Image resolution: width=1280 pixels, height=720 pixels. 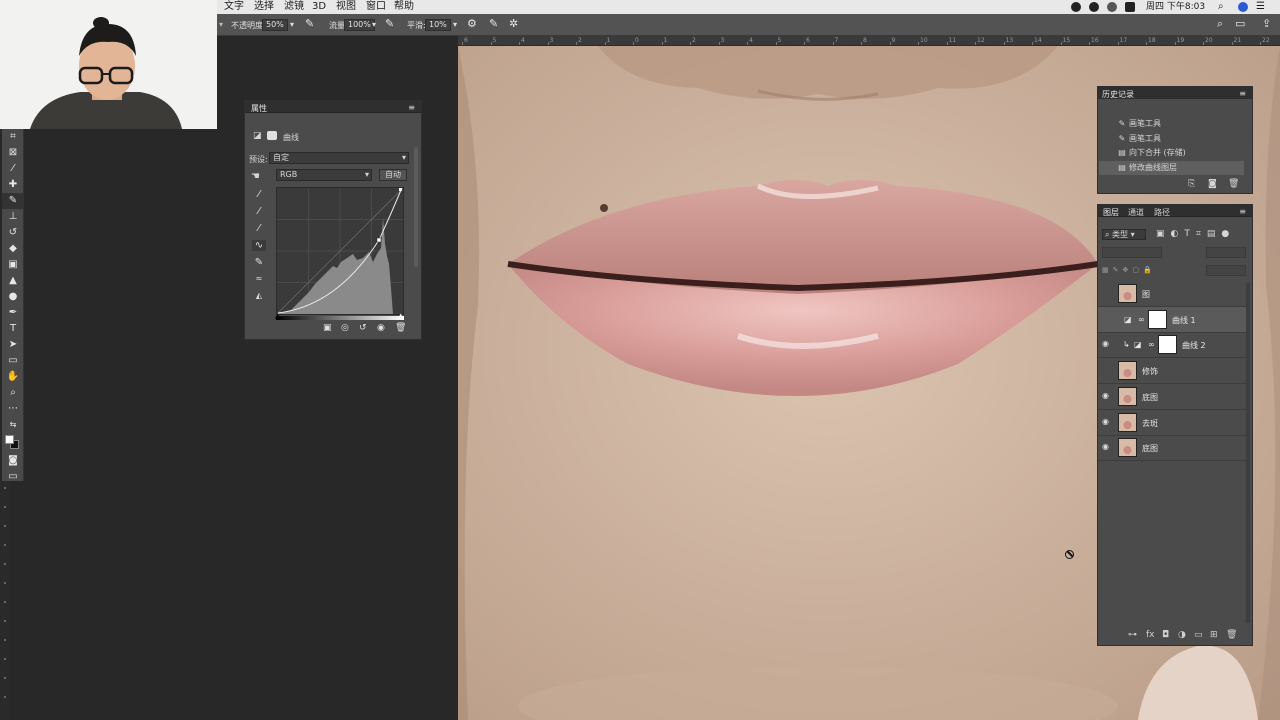 What do you see at coordinates (13, 345) in the screenshot?
I see `path-selection-tool-icon: ➤` at bounding box center [13, 345].